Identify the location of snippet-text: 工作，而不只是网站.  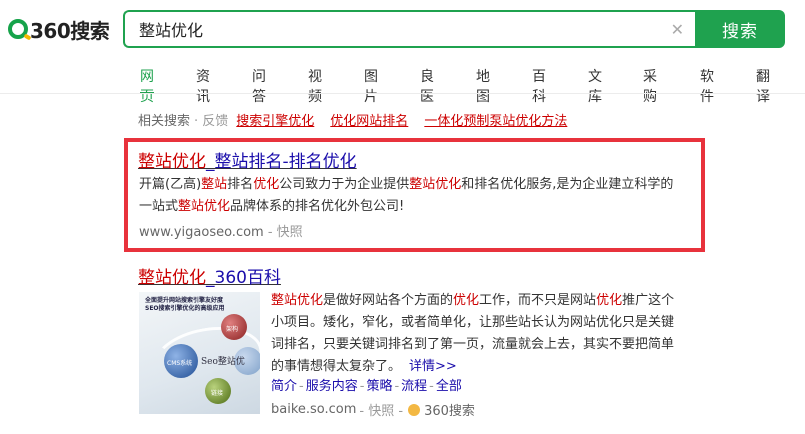
(538, 300).